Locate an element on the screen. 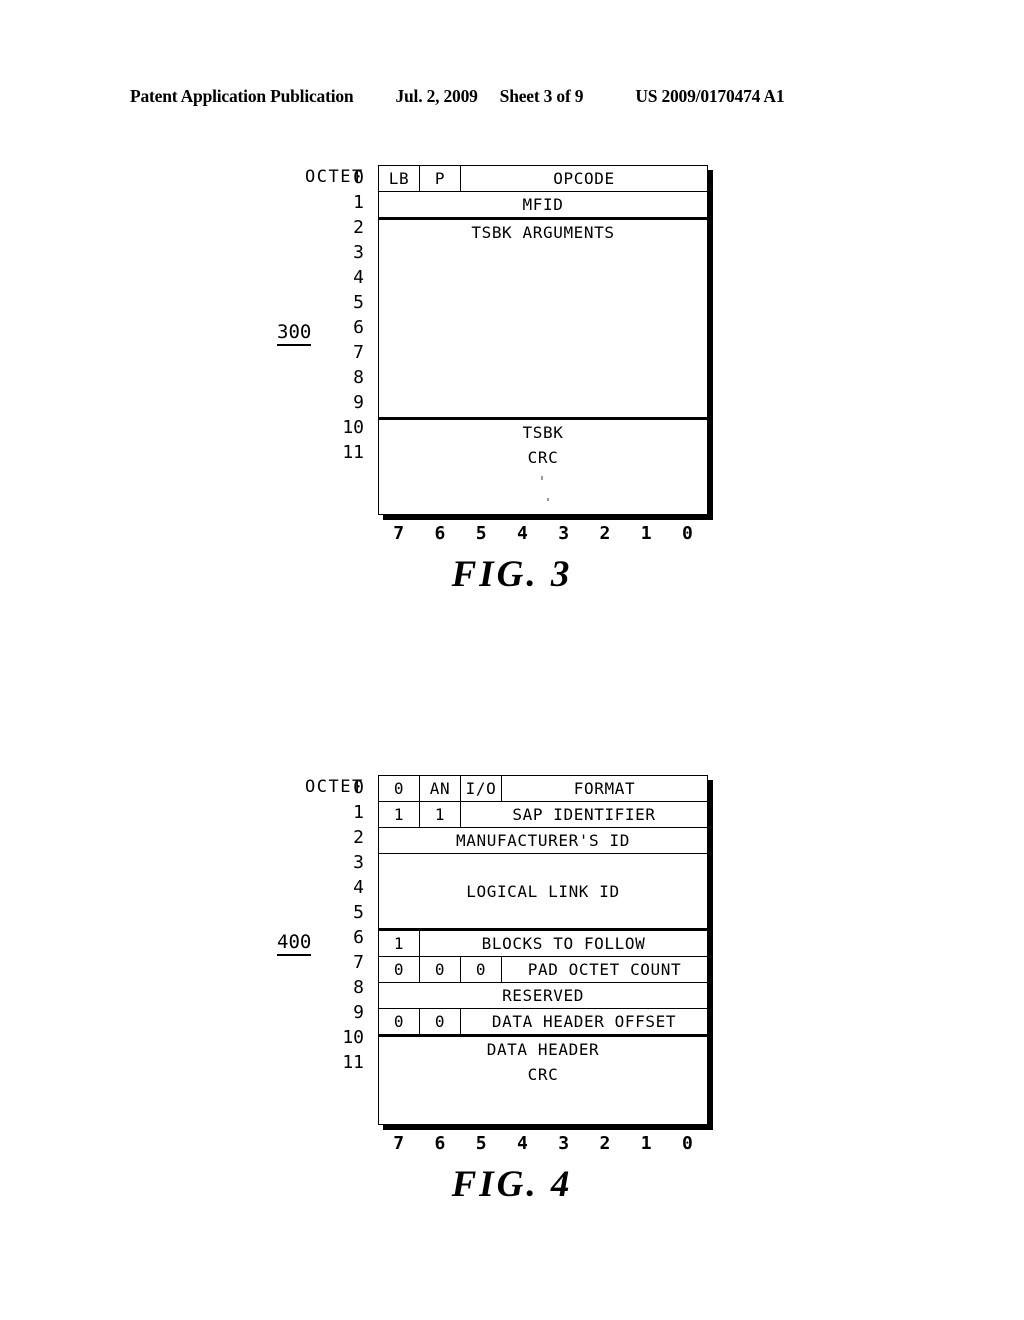  fig4-cell-zero-bit-e: 0 is located at coordinates (440, 1021).